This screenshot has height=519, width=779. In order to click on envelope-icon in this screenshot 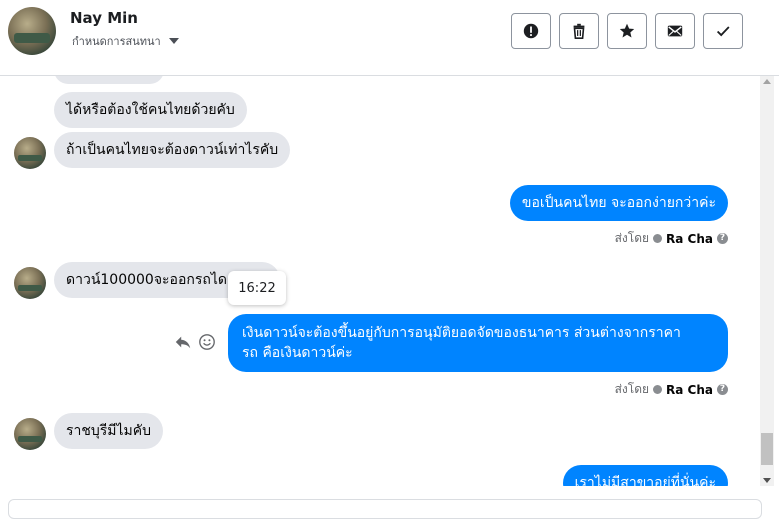, I will do `click(675, 31)`.